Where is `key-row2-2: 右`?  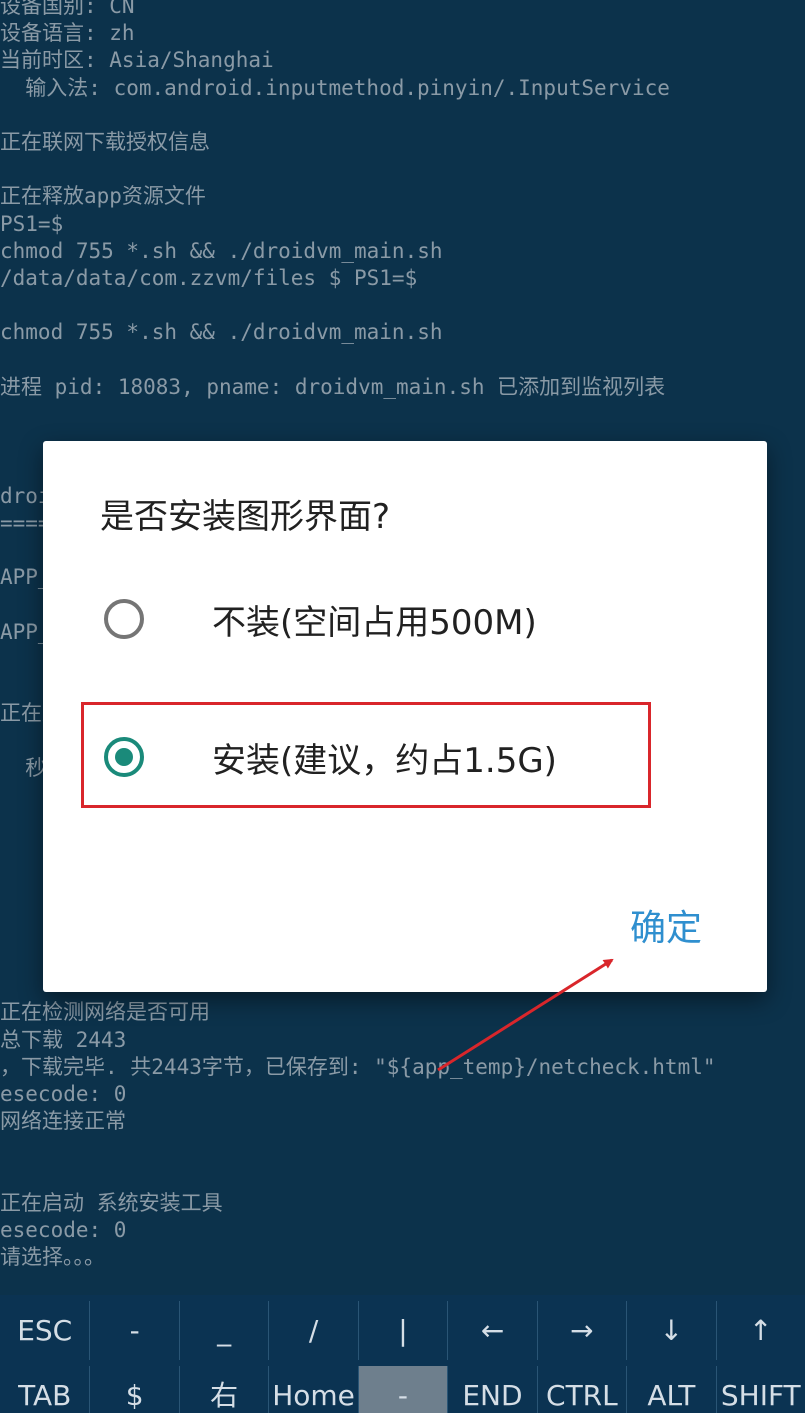 key-row2-2: 右 is located at coordinates (223, 1389).